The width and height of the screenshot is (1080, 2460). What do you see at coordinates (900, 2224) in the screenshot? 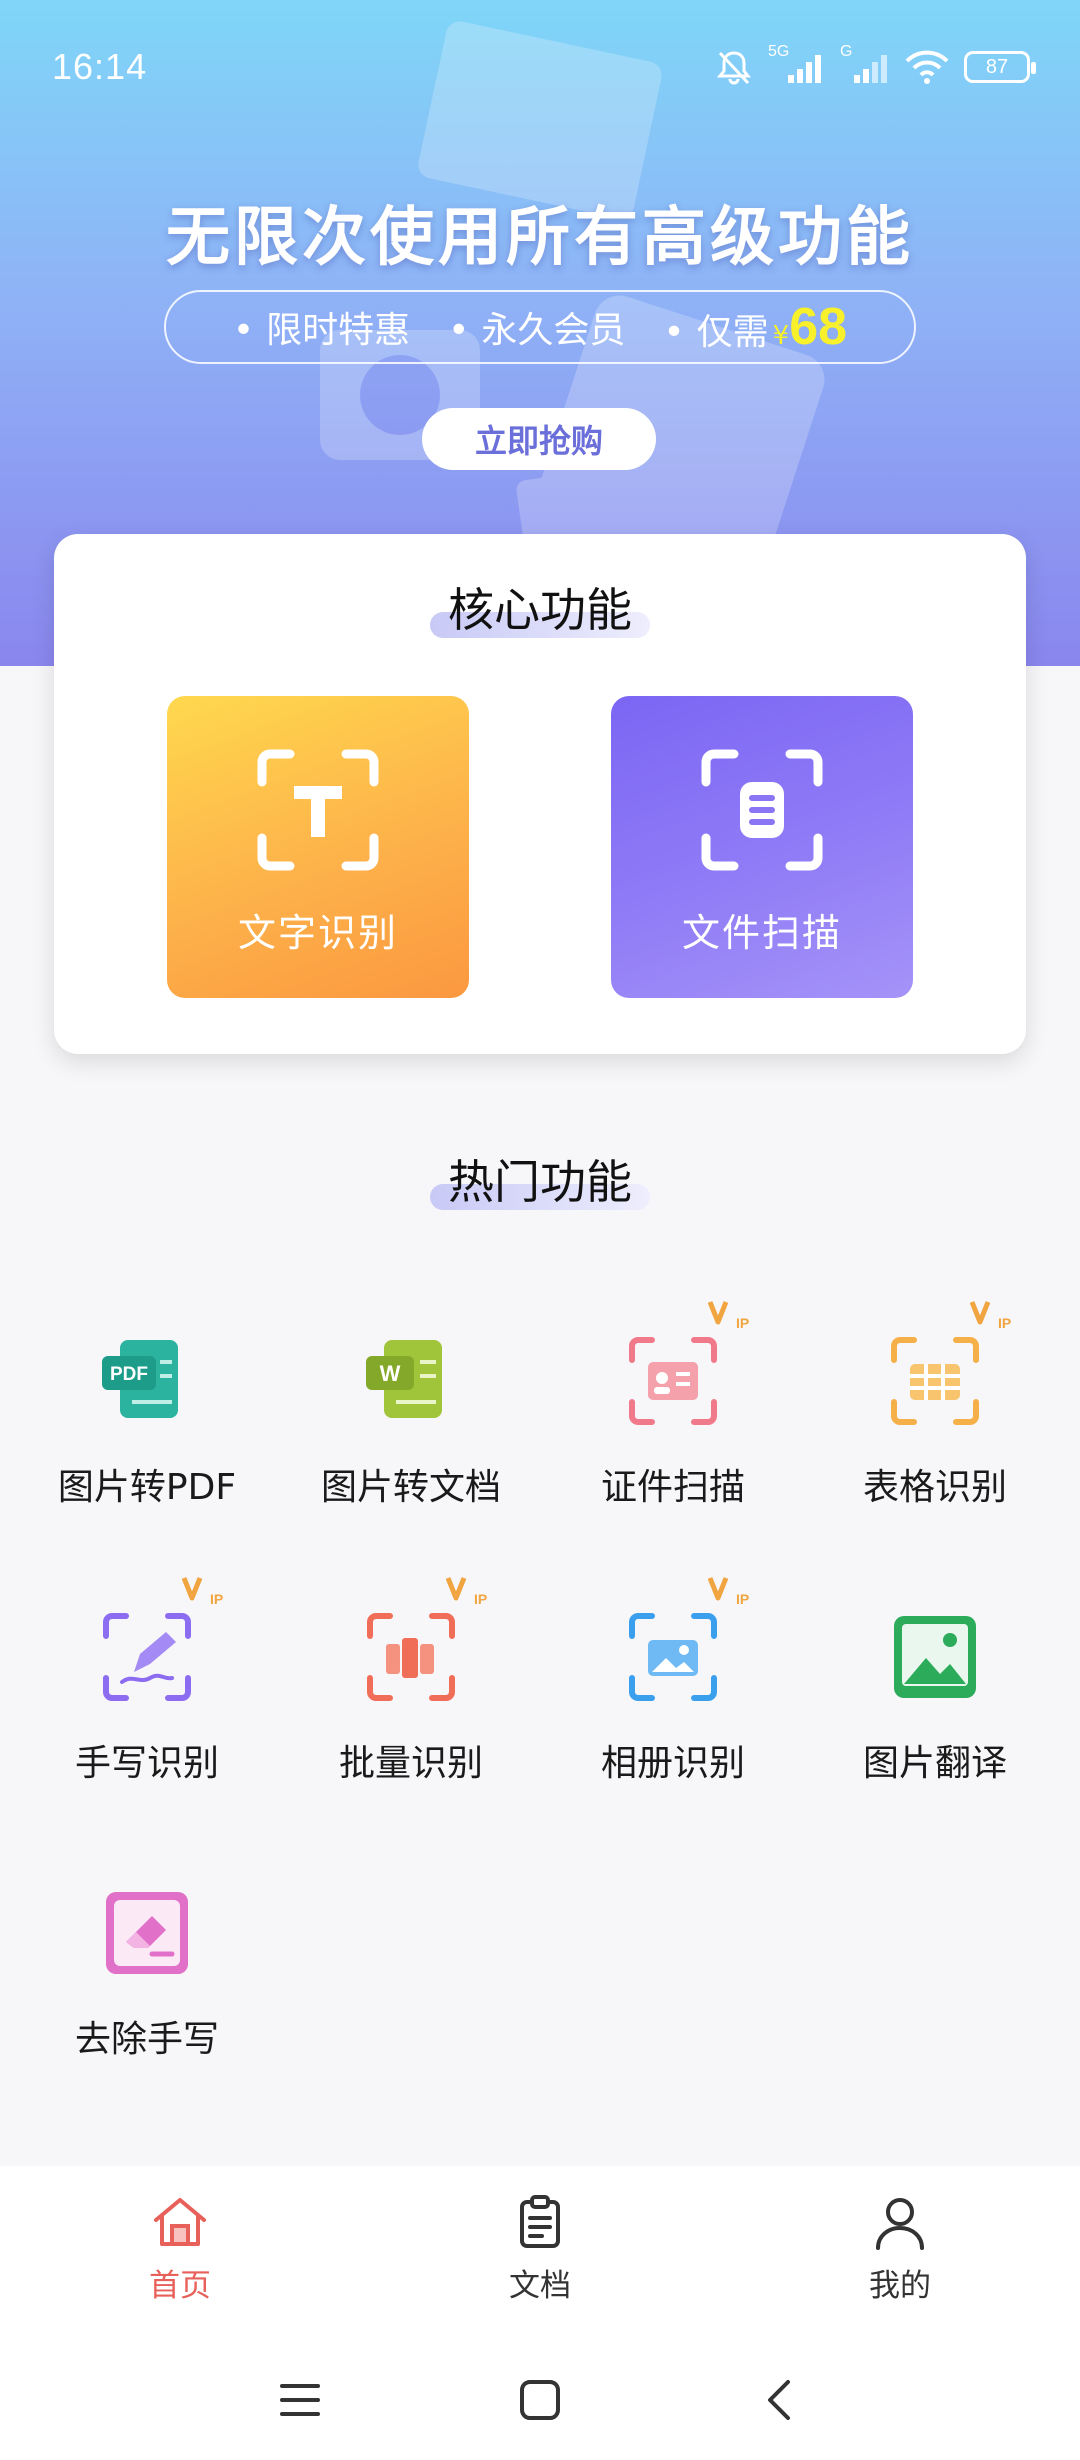
I see `profile-icon` at bounding box center [900, 2224].